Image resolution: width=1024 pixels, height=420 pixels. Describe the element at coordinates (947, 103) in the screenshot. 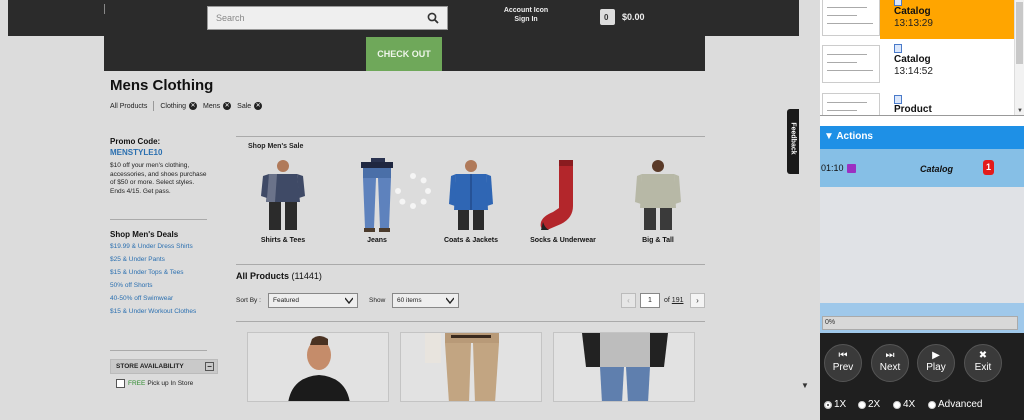

I see `thumbnail-info: Product` at that location.